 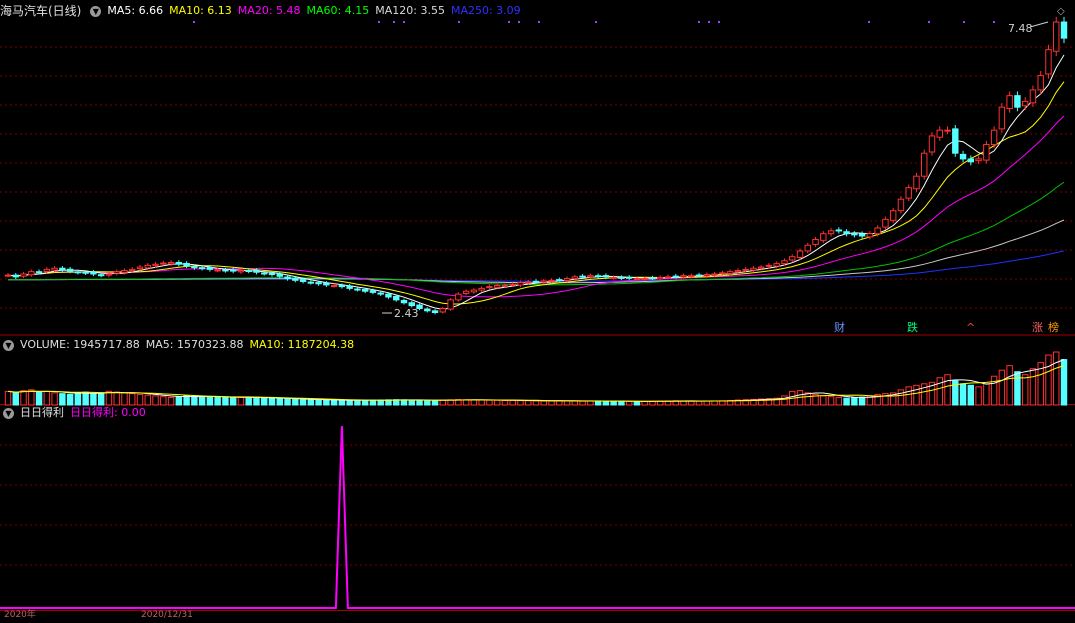 What do you see at coordinates (40, 11) in the screenshot?
I see `title-stock-name: 海马汽车(日线)` at bounding box center [40, 11].